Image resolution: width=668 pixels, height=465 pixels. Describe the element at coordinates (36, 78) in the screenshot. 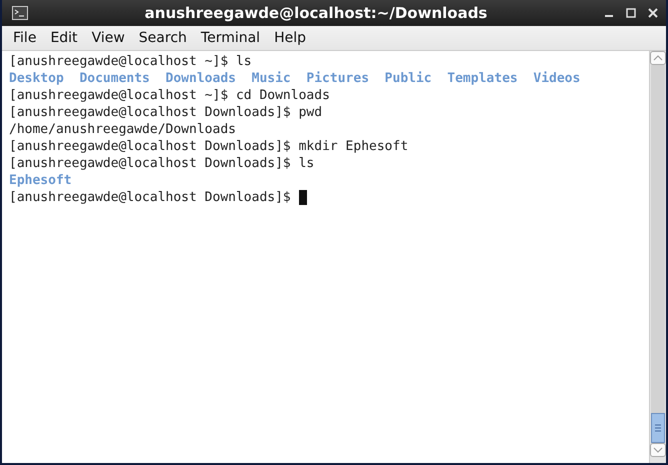

I see `directory-name: Desktop` at that location.